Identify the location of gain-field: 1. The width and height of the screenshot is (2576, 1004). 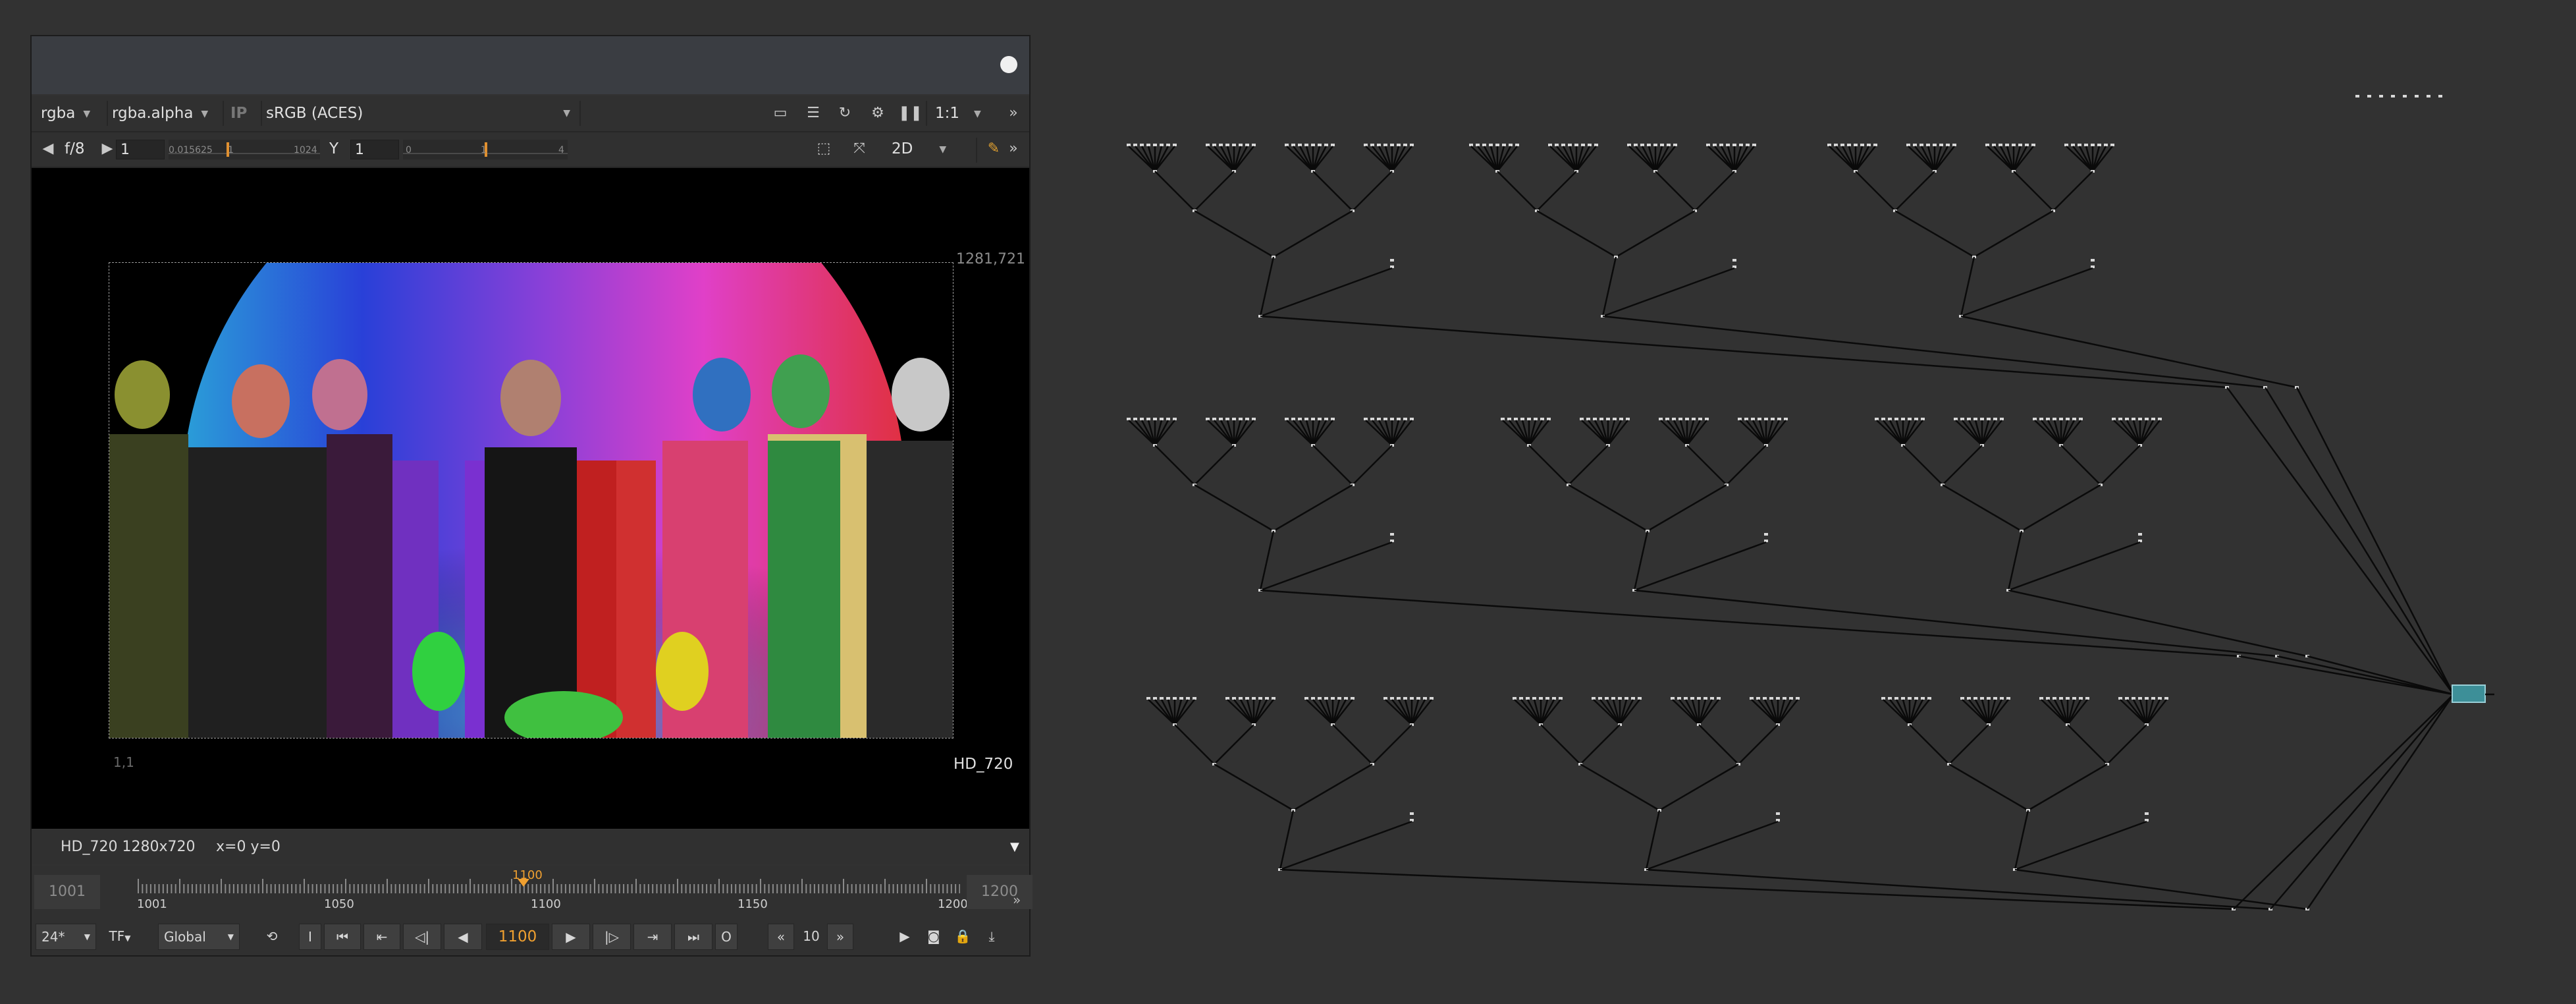
(140, 149).